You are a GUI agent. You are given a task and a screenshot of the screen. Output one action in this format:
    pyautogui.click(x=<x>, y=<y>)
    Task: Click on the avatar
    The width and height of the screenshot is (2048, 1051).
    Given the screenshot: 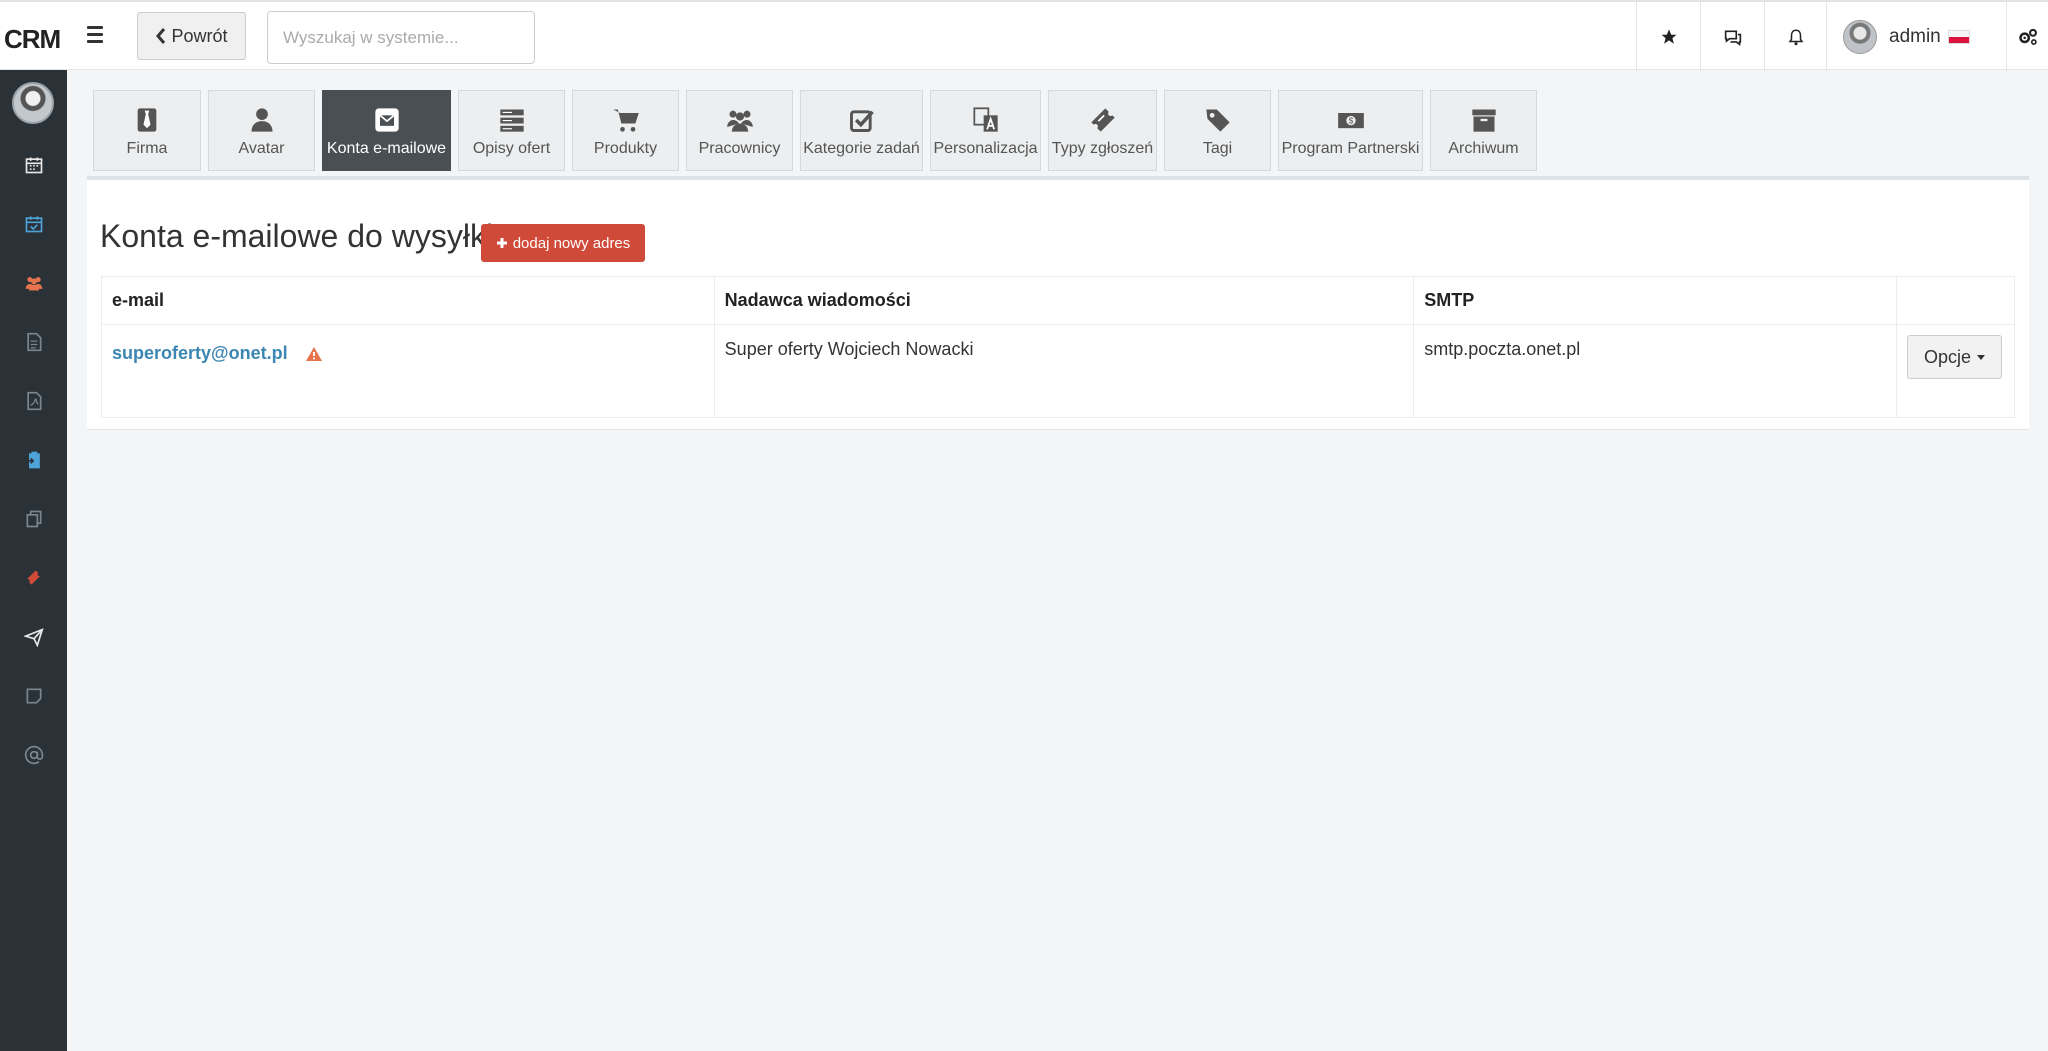 What is the action you would take?
    pyautogui.click(x=1860, y=37)
    